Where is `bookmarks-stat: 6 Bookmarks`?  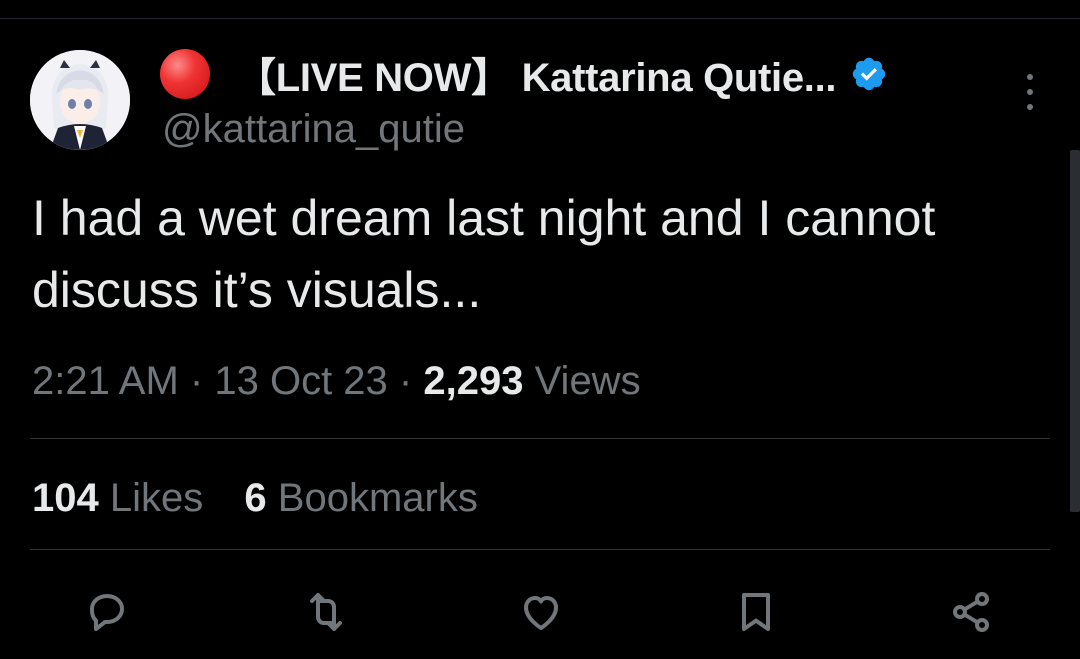 bookmarks-stat: 6 Bookmarks is located at coordinates (360, 498).